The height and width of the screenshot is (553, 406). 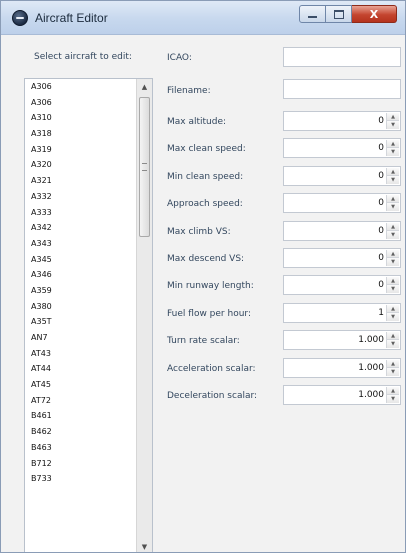 I want to click on list-item: A346, so click(x=81, y=275).